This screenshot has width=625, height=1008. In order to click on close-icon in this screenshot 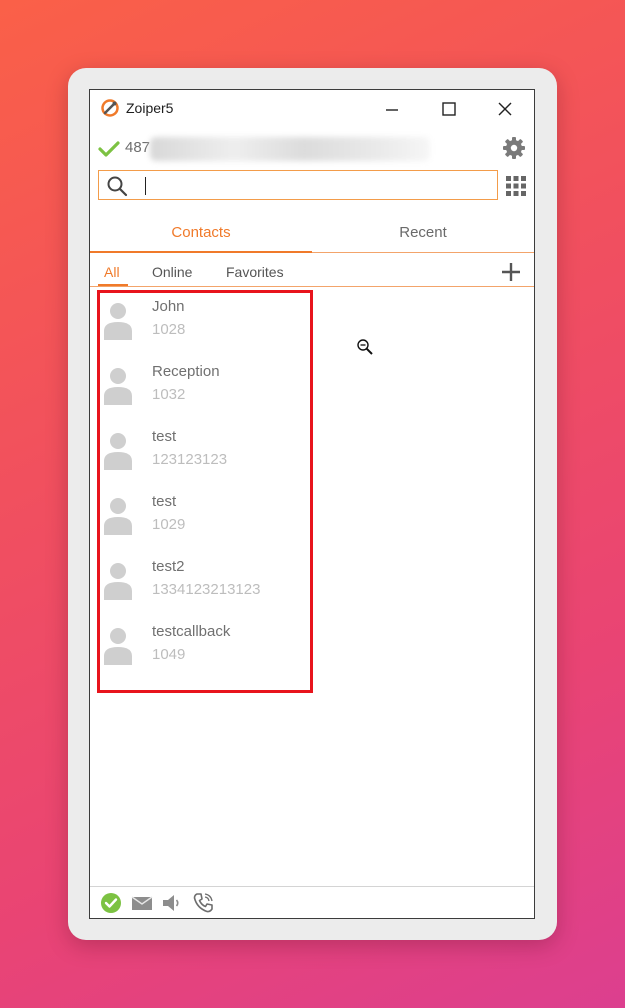, I will do `click(505, 109)`.